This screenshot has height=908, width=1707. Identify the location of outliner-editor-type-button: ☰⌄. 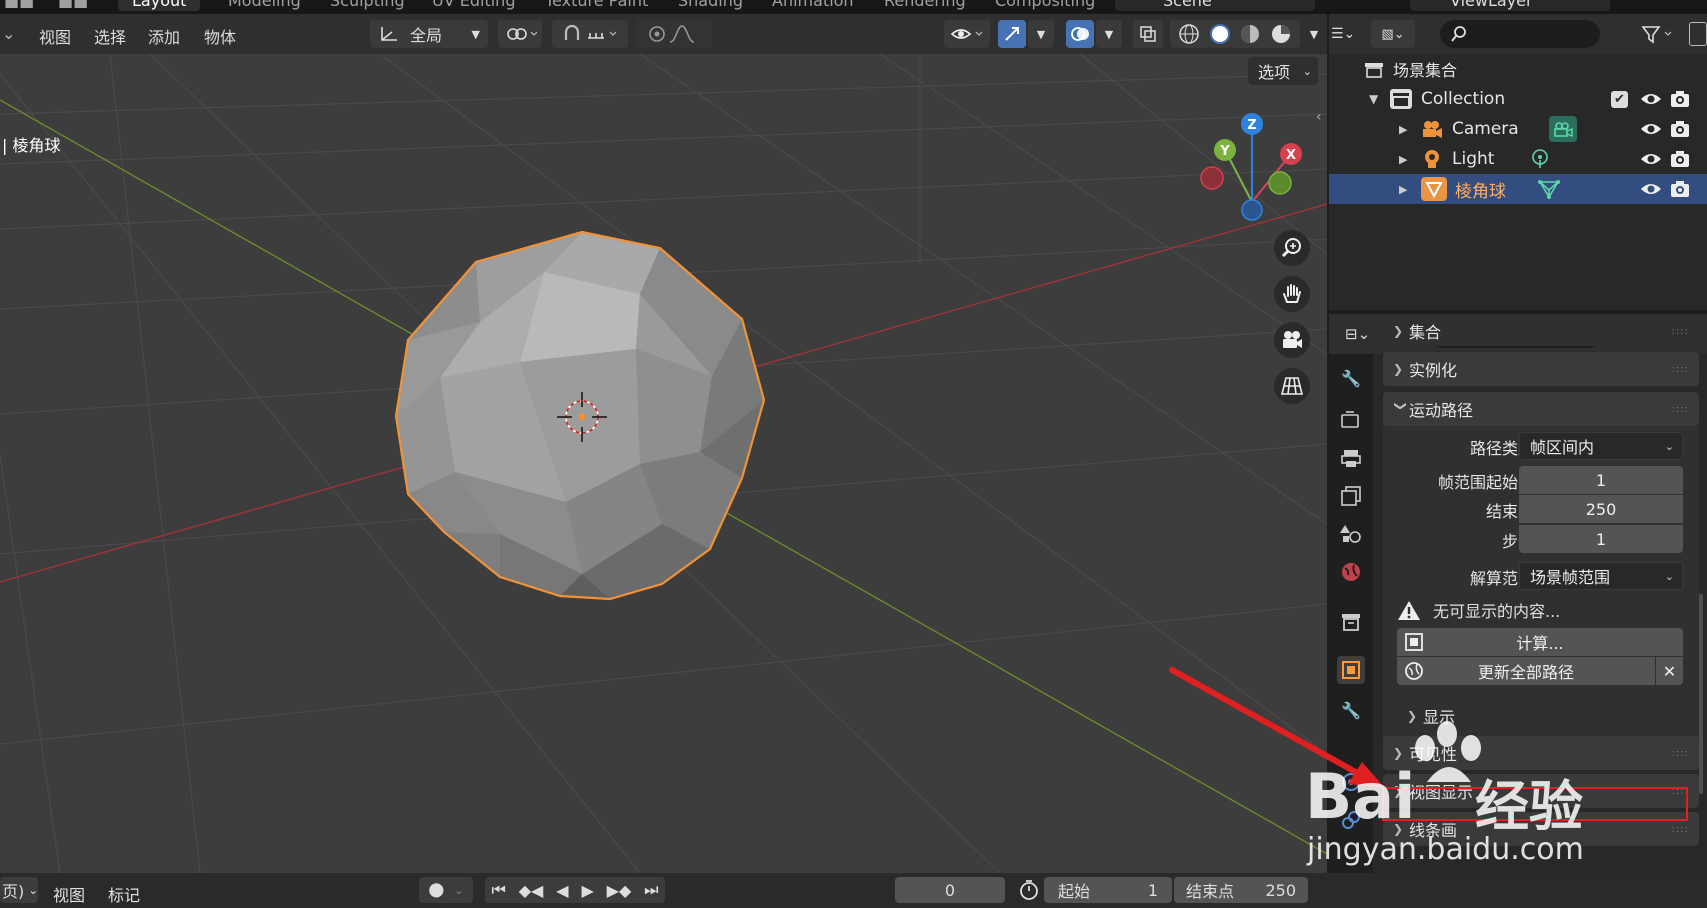
(1346, 34).